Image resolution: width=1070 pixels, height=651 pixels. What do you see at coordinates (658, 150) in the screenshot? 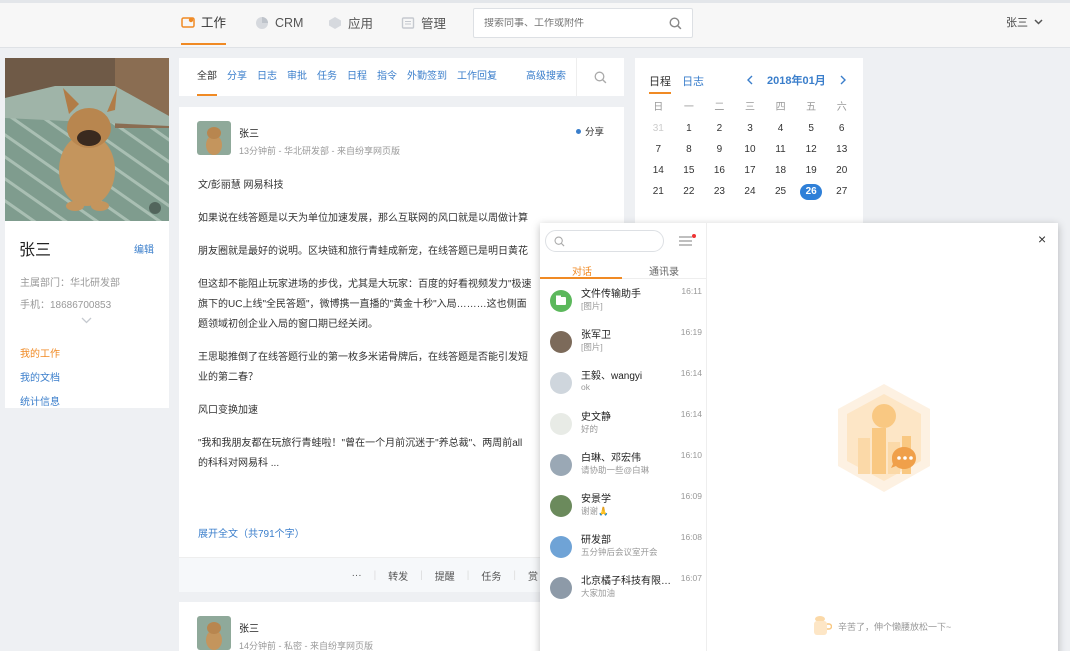
I see `calendar-day: 7` at bounding box center [658, 150].